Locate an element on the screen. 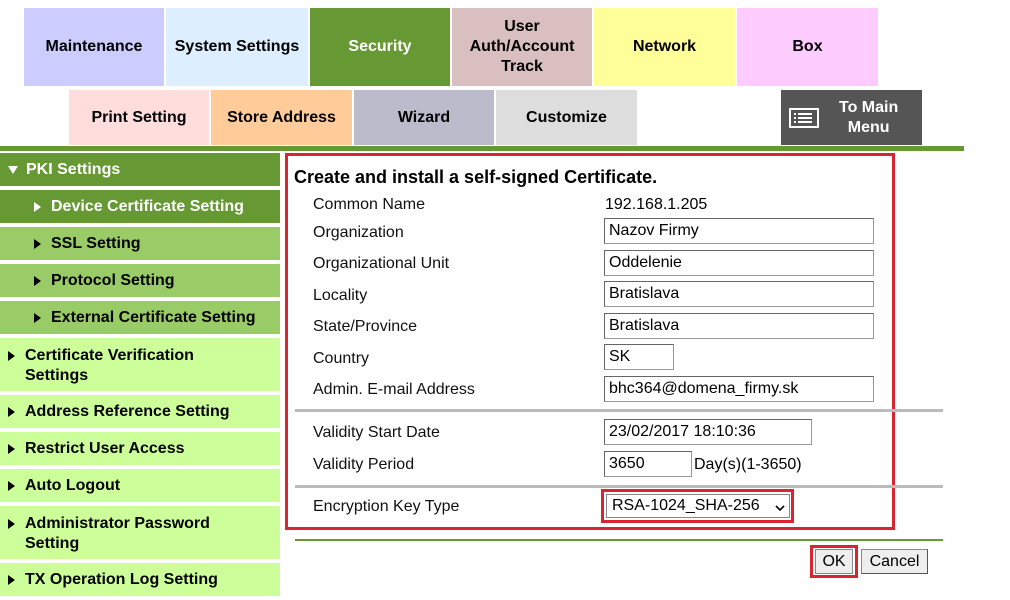  chevron-down-icon is located at coordinates (780, 506).